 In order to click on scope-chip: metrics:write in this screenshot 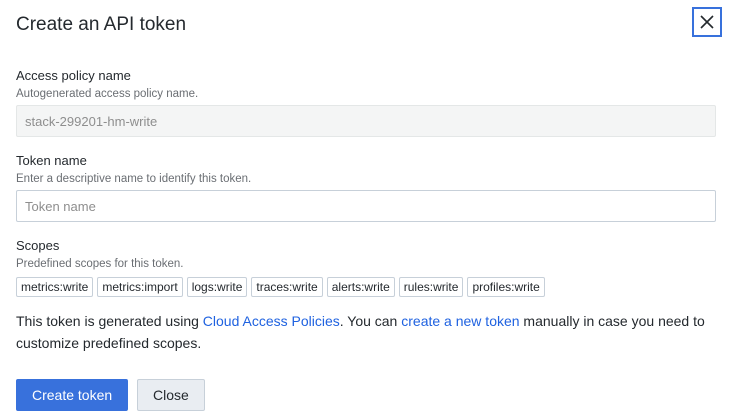, I will do `click(55, 287)`.